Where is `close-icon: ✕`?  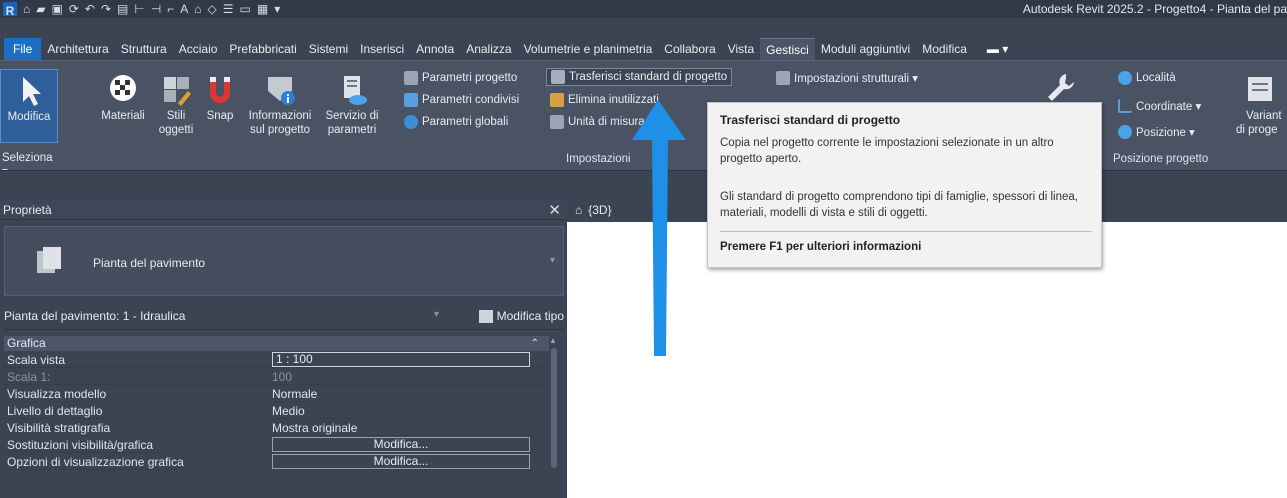 close-icon: ✕ is located at coordinates (554, 210).